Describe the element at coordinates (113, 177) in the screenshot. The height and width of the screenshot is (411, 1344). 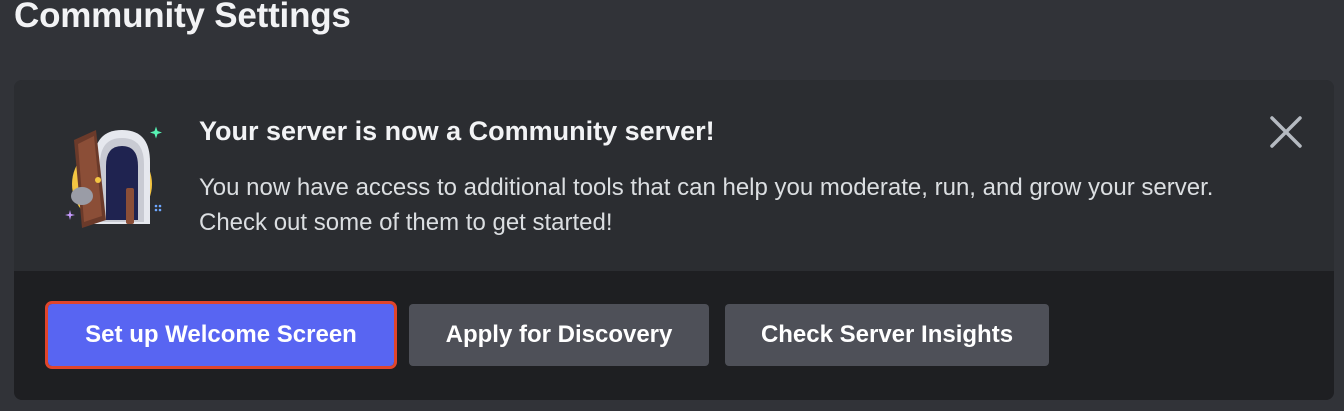
I see `community-door-icon` at that location.